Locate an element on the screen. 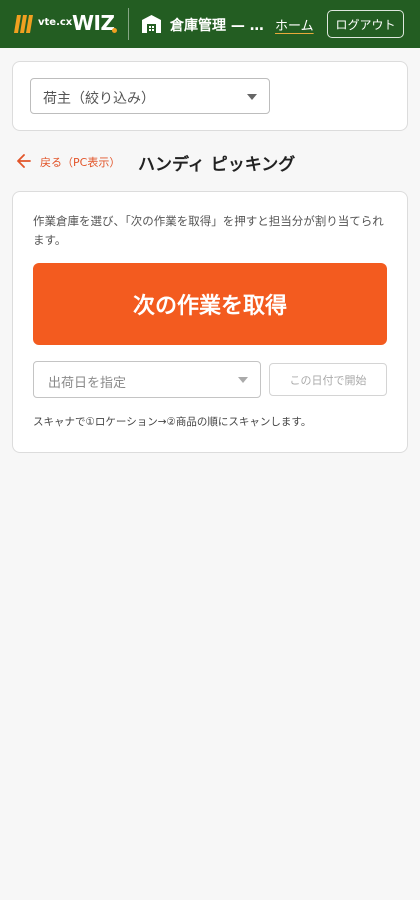 Image resolution: width=420 pixels, height=900 pixels. page-title: ハンディ ピッキング is located at coordinates (217, 165).